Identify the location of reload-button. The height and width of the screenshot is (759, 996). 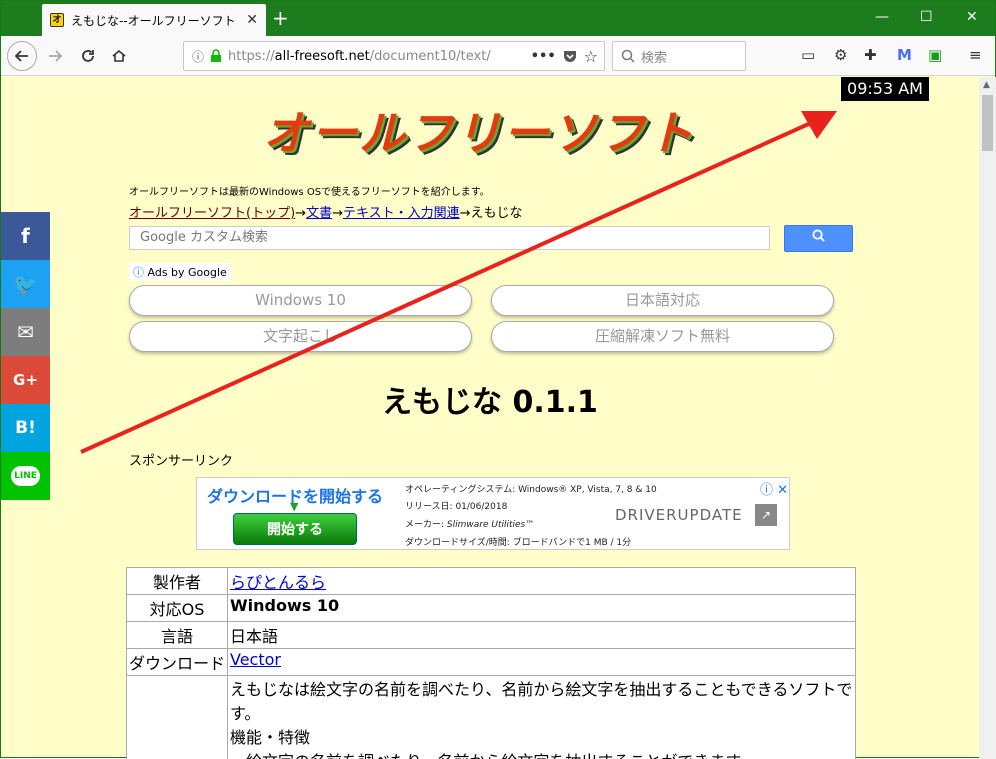
(88, 56).